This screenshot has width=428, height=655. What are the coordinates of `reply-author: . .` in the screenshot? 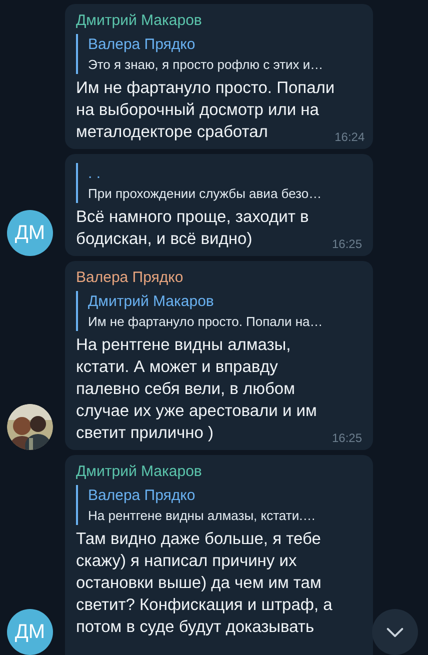 It's located at (95, 174).